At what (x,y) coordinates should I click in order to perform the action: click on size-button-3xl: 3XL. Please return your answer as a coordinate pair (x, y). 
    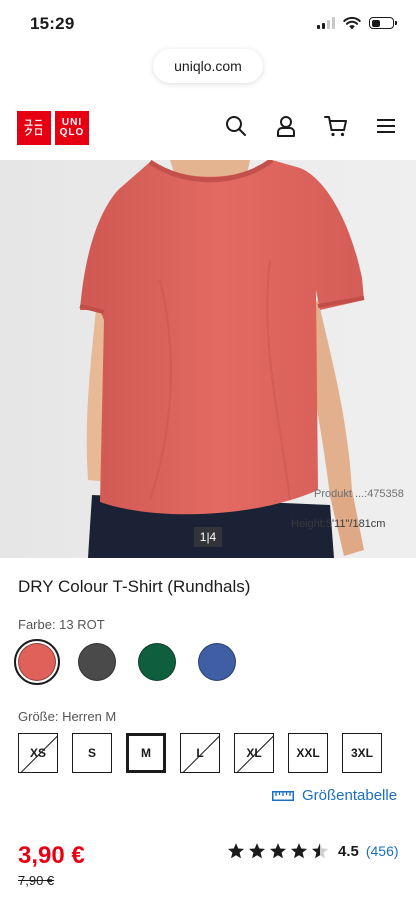
    Looking at the image, I should click on (362, 753).